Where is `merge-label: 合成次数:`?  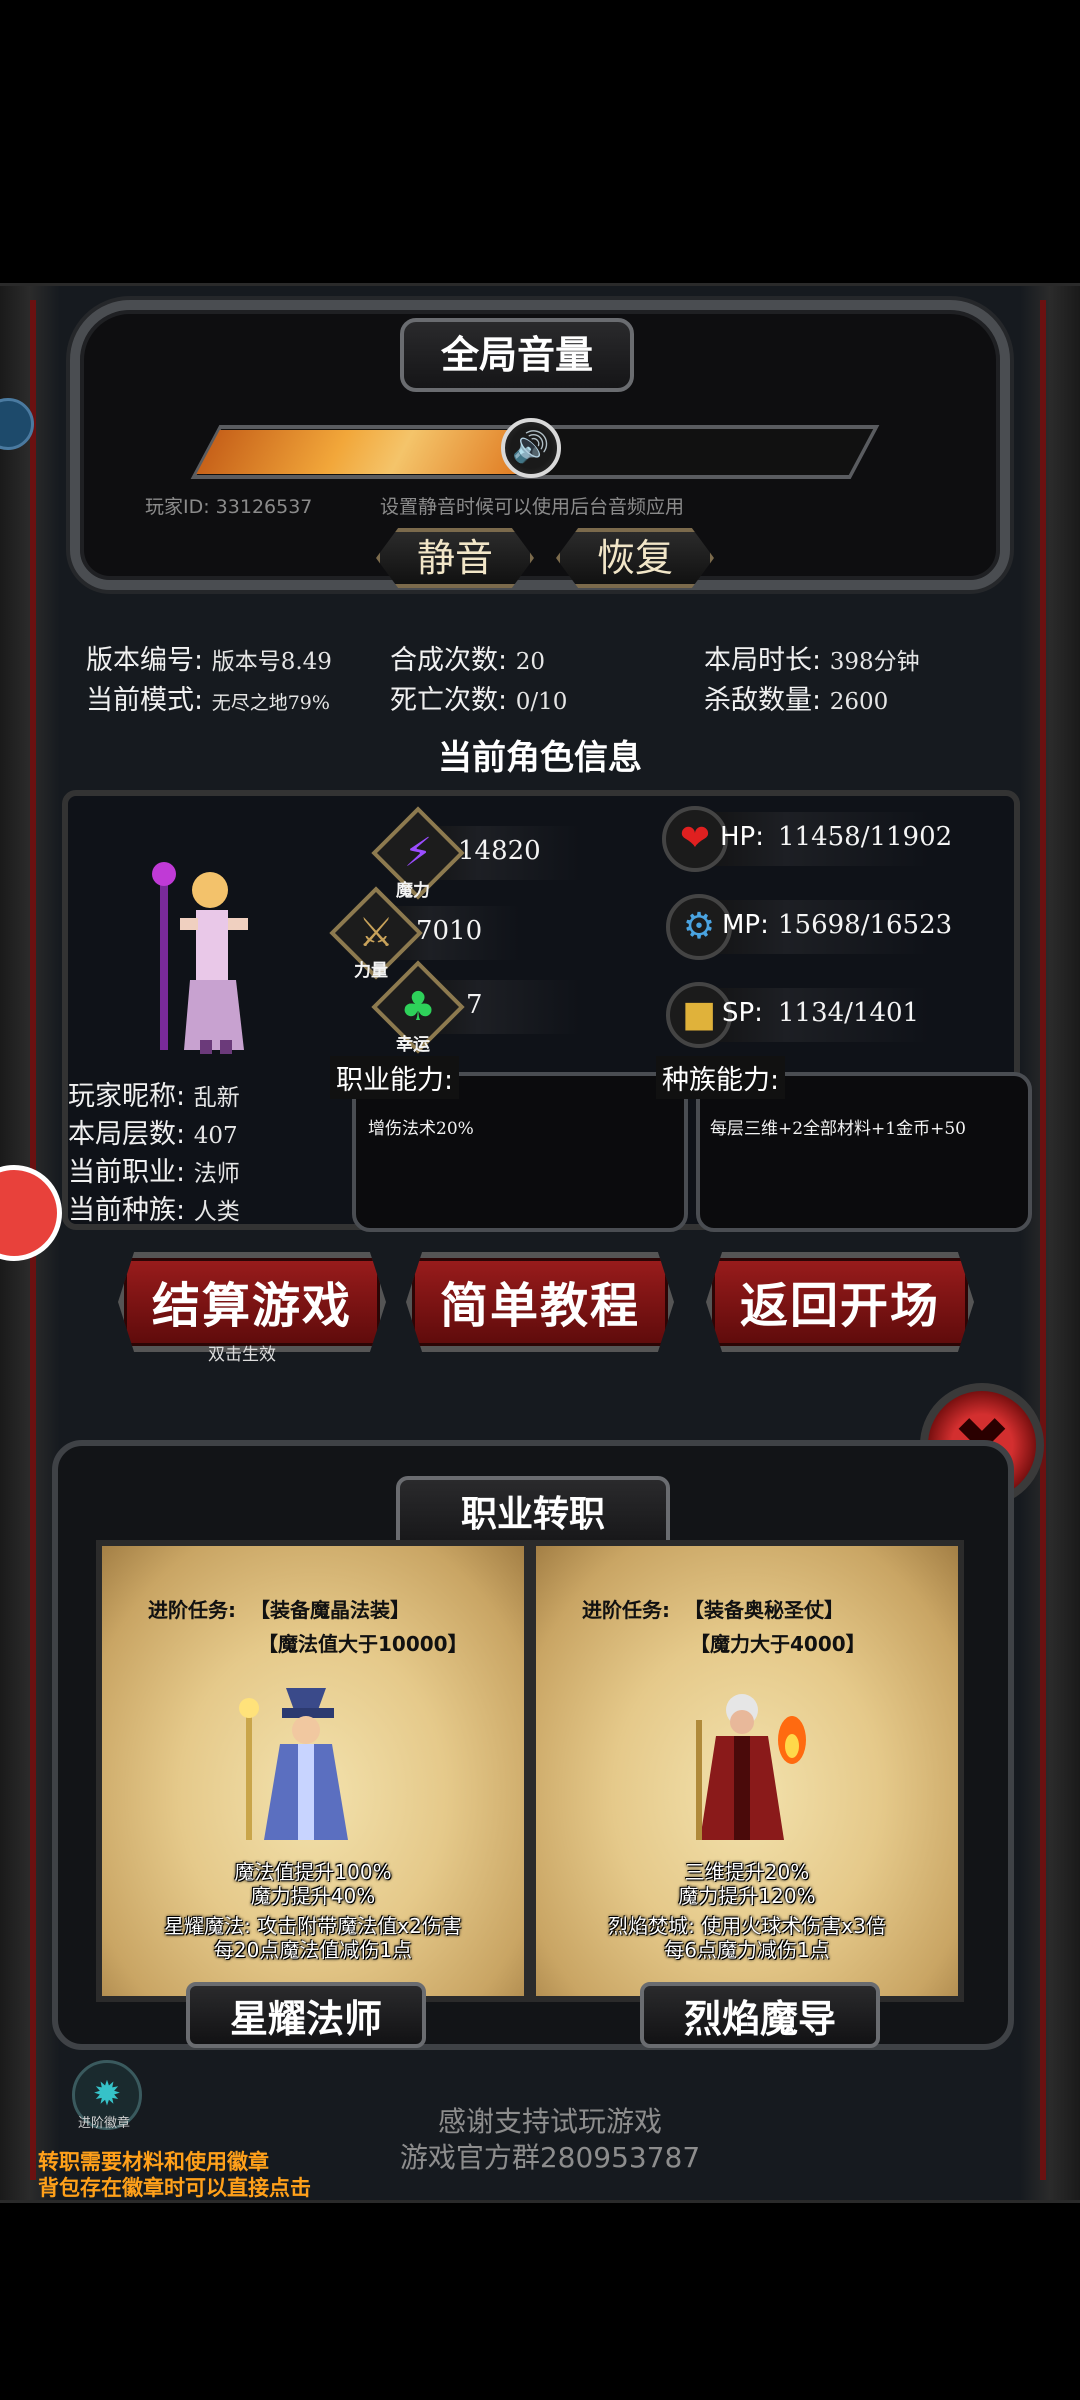 merge-label: 合成次数: is located at coordinates (449, 660).